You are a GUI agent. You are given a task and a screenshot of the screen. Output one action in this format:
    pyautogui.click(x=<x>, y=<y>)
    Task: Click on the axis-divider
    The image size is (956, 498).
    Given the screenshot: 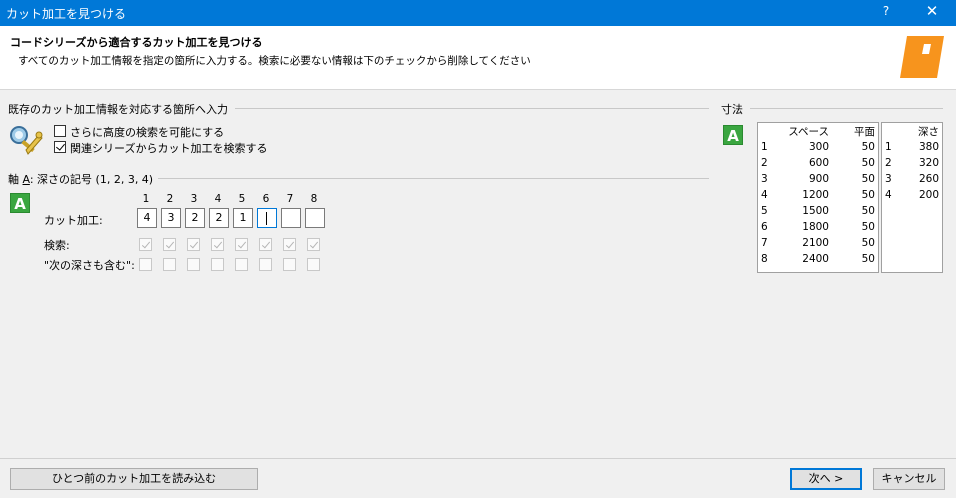 What is the action you would take?
    pyautogui.click(x=433, y=178)
    